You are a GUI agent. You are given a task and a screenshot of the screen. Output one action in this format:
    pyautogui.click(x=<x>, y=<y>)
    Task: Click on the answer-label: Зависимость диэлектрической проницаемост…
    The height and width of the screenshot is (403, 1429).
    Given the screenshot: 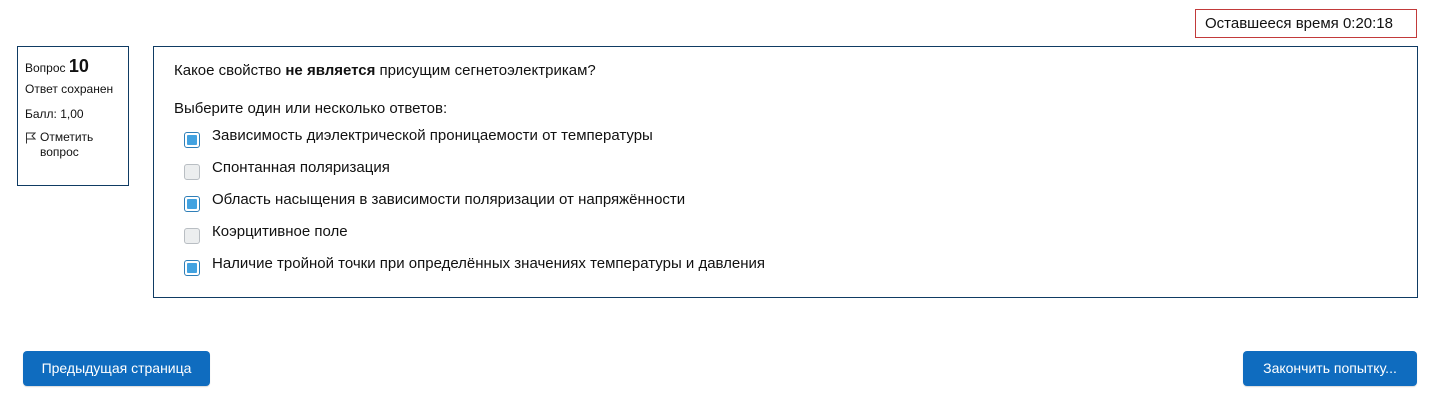 What is the action you would take?
    pyautogui.click(x=432, y=135)
    